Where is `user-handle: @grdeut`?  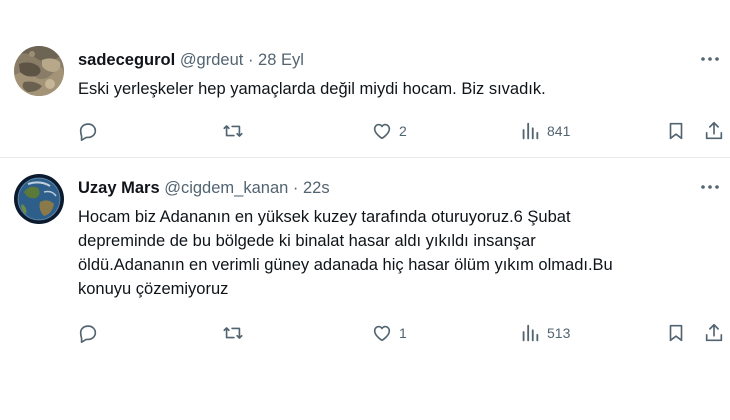
user-handle: @grdeut is located at coordinates (212, 60).